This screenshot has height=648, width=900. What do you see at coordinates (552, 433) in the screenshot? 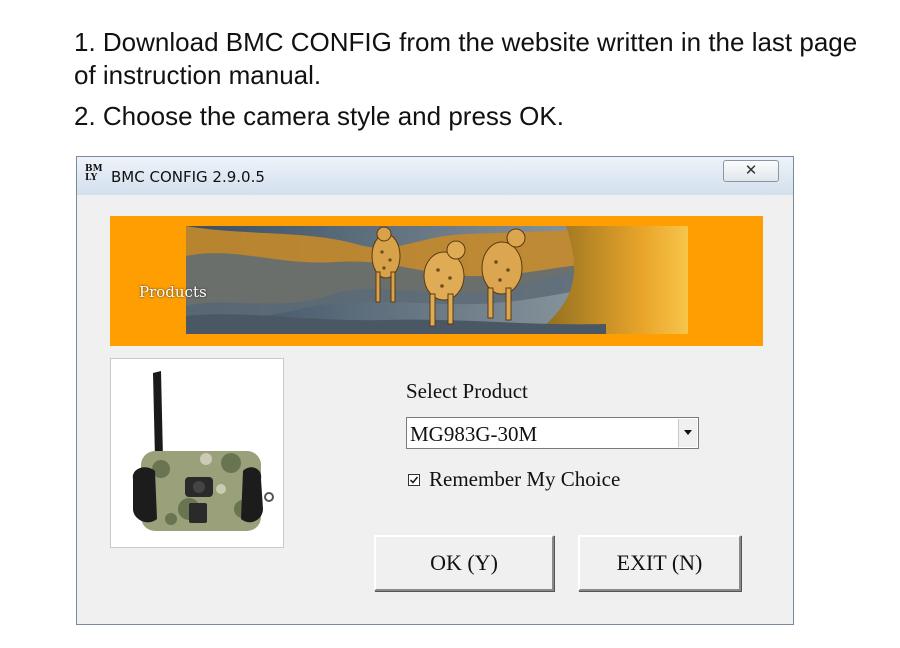
I see `product-select: MG983G-30M` at bounding box center [552, 433].